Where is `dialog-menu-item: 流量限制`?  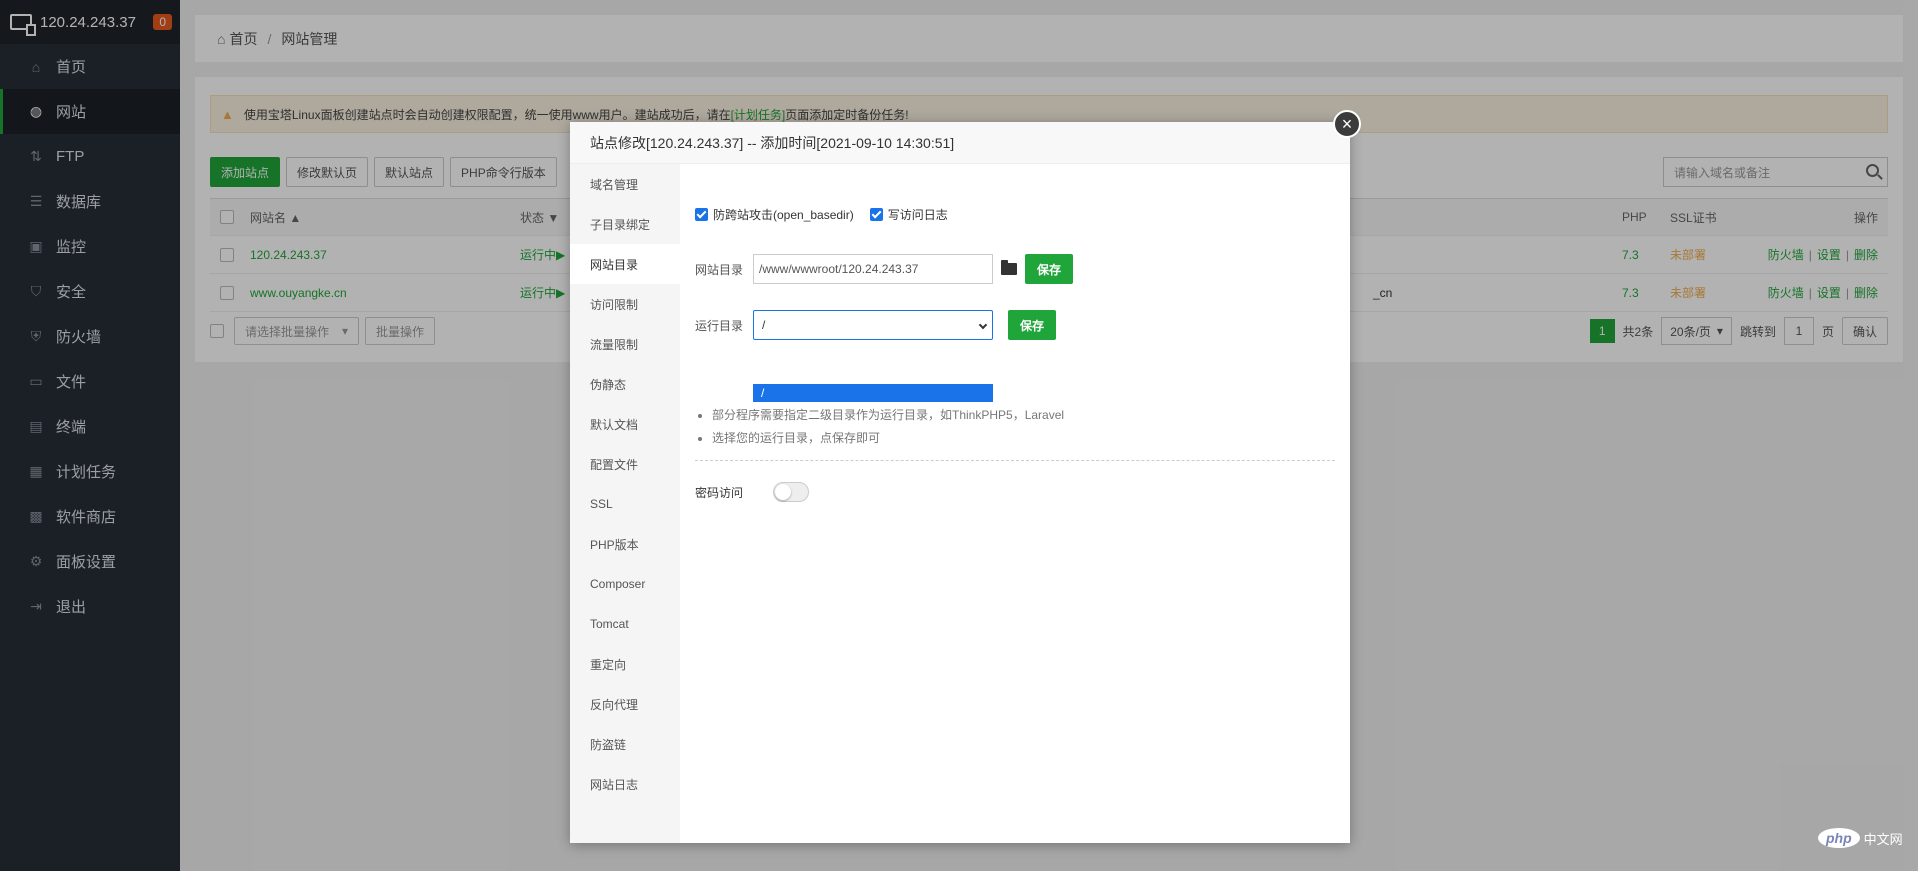 dialog-menu-item: 流量限制 is located at coordinates (625, 344).